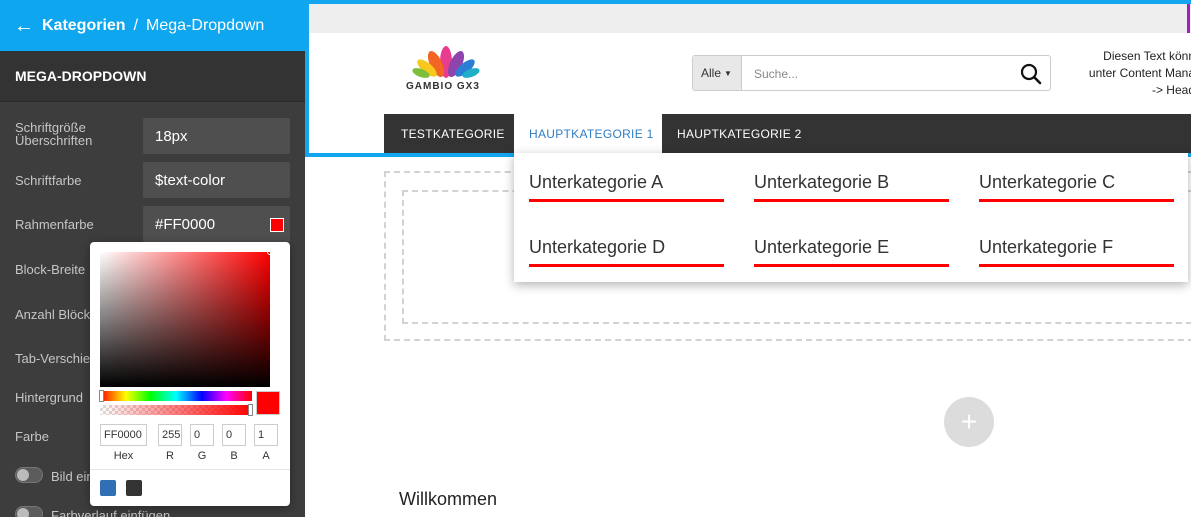 This screenshot has height=517, width=1191. Describe the element at coordinates (108, 488) in the screenshot. I see `preset-swatch-blue` at that location.